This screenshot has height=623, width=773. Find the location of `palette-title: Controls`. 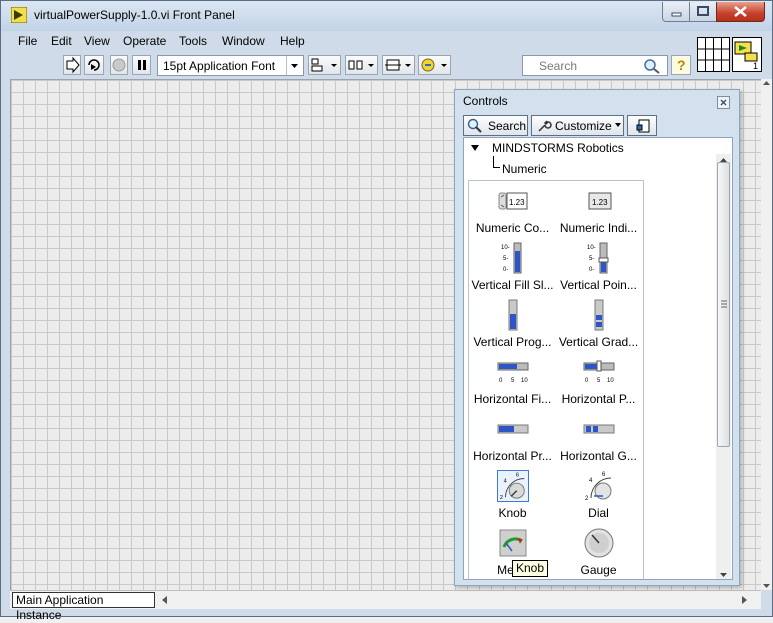

palette-title: Controls is located at coordinates (485, 101).